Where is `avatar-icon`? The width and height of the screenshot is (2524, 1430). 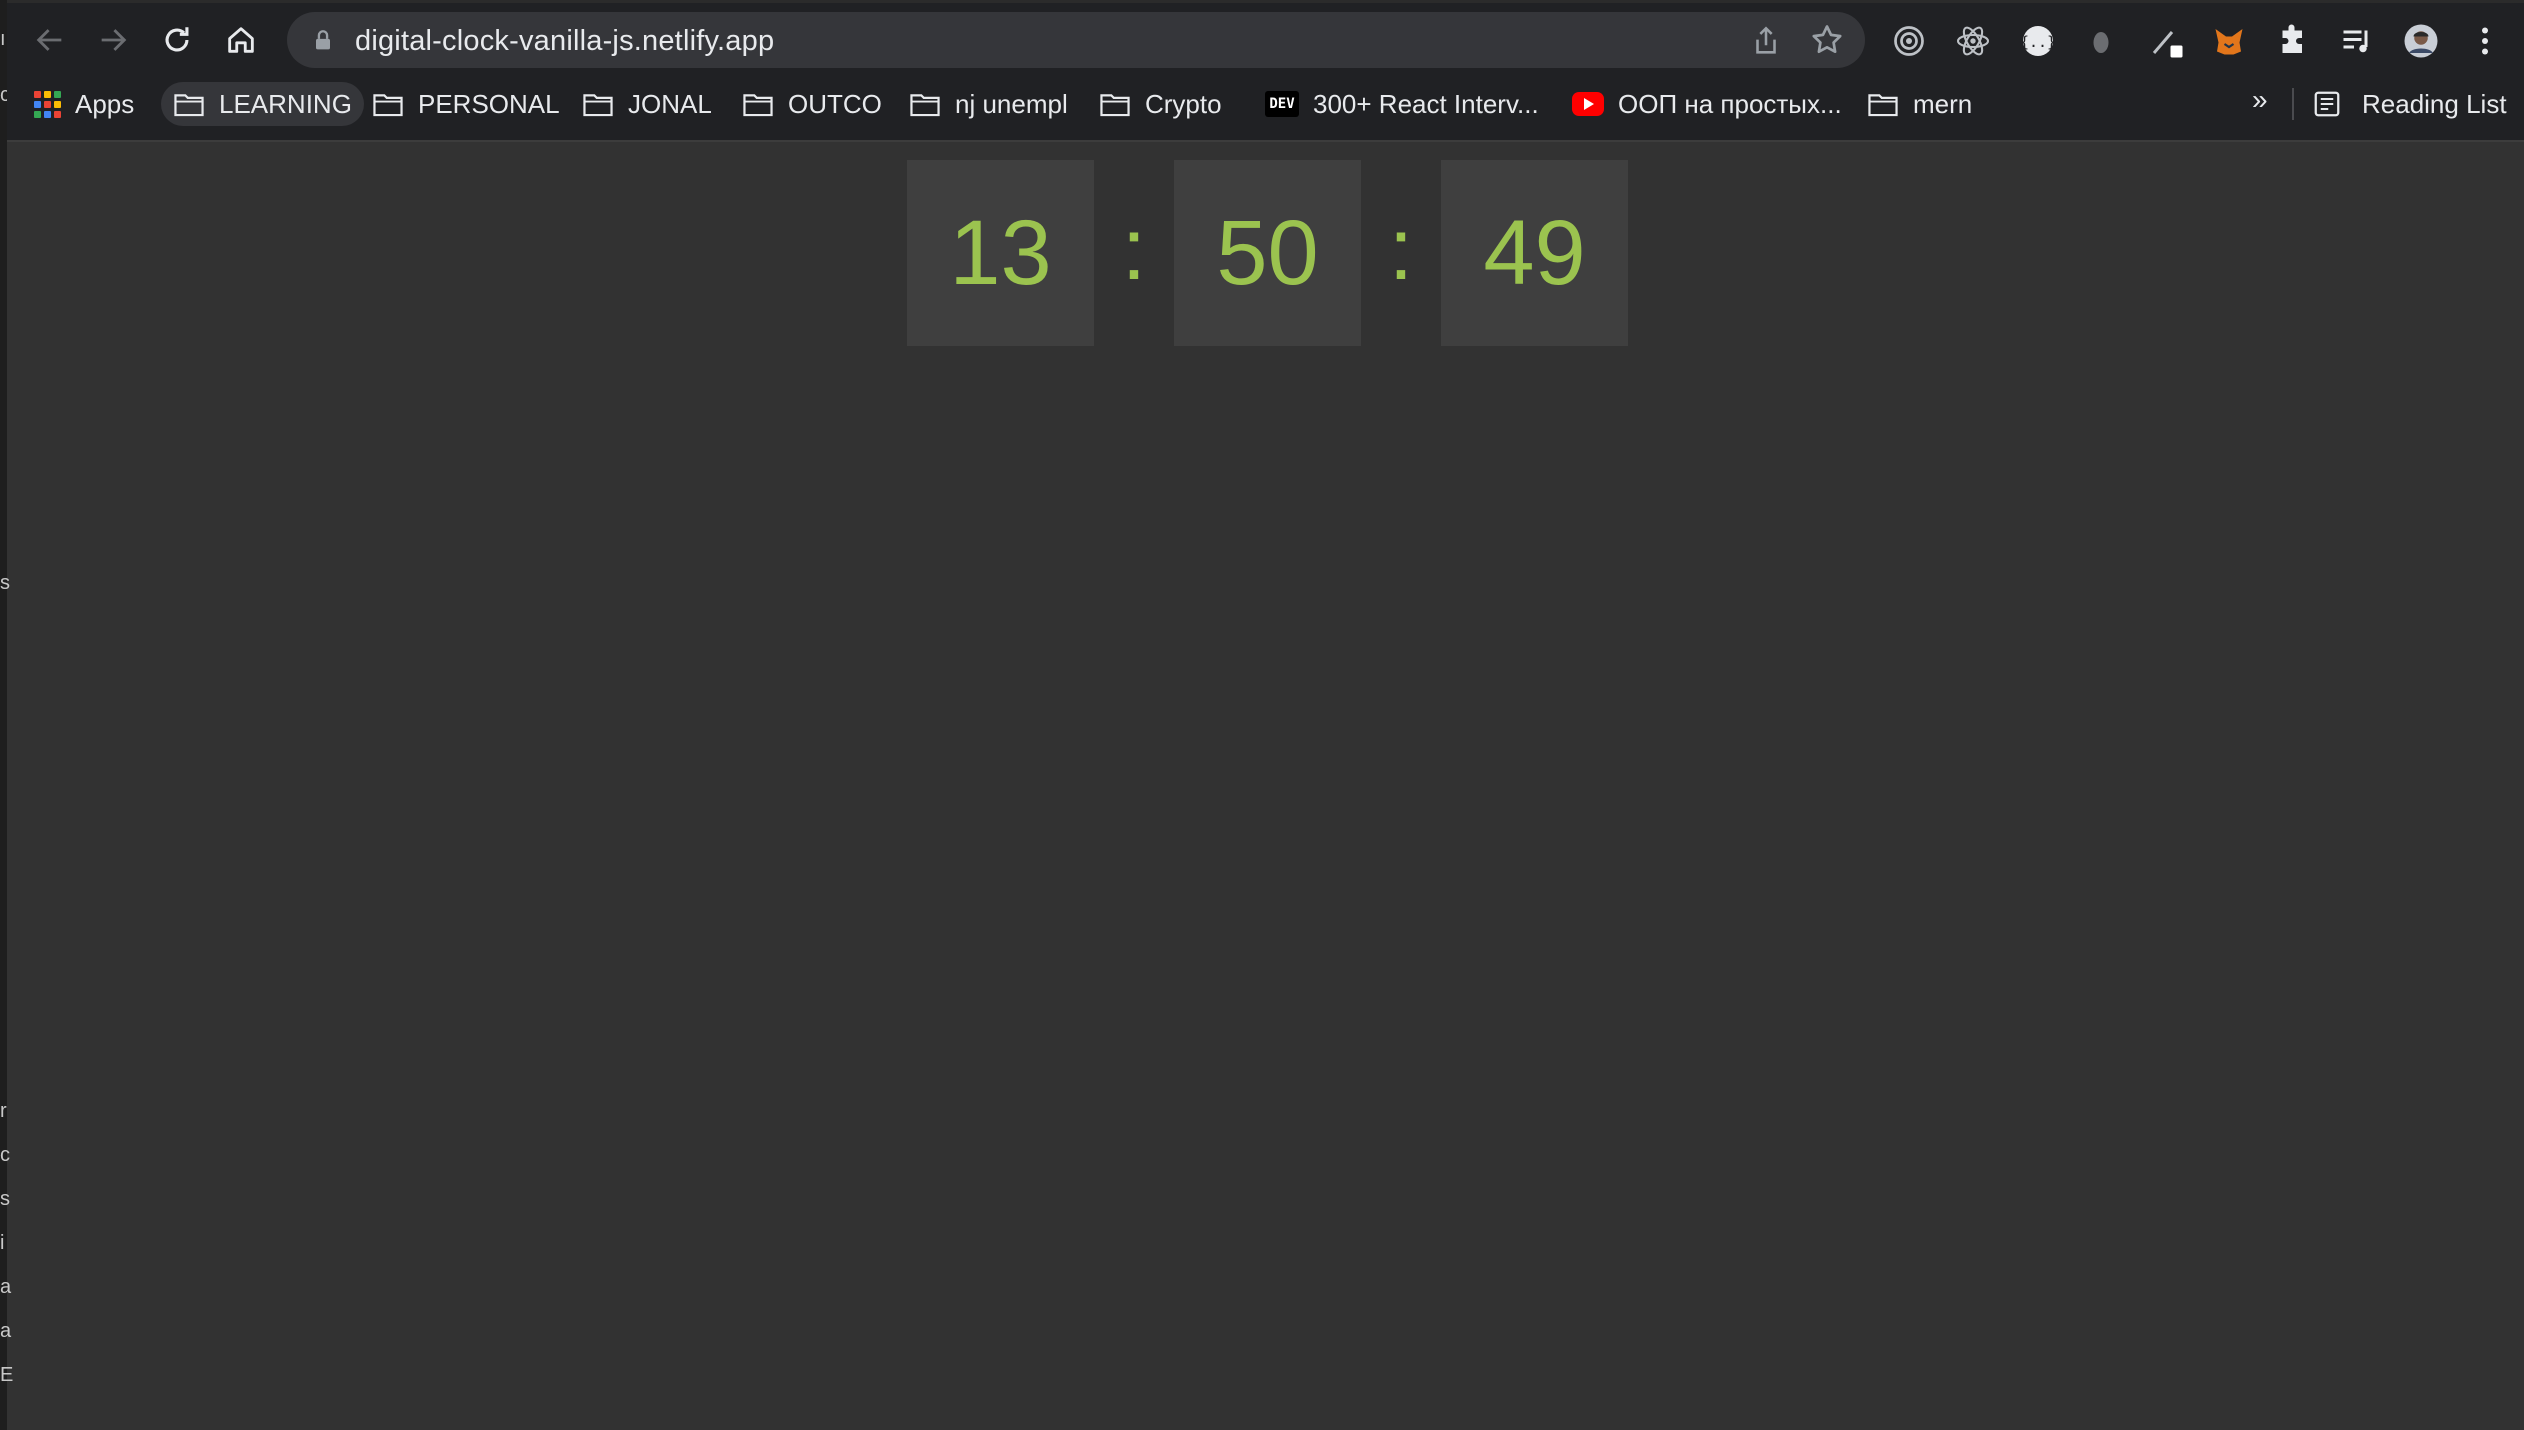
avatar-icon is located at coordinates (2421, 41).